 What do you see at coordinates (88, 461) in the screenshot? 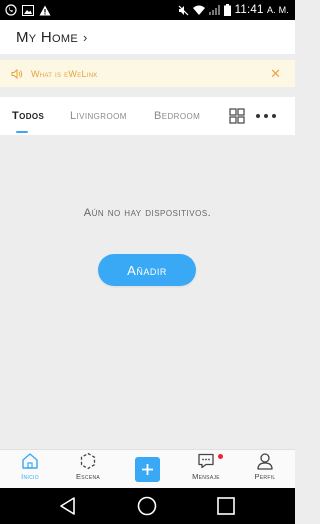
I see `scene-icon` at bounding box center [88, 461].